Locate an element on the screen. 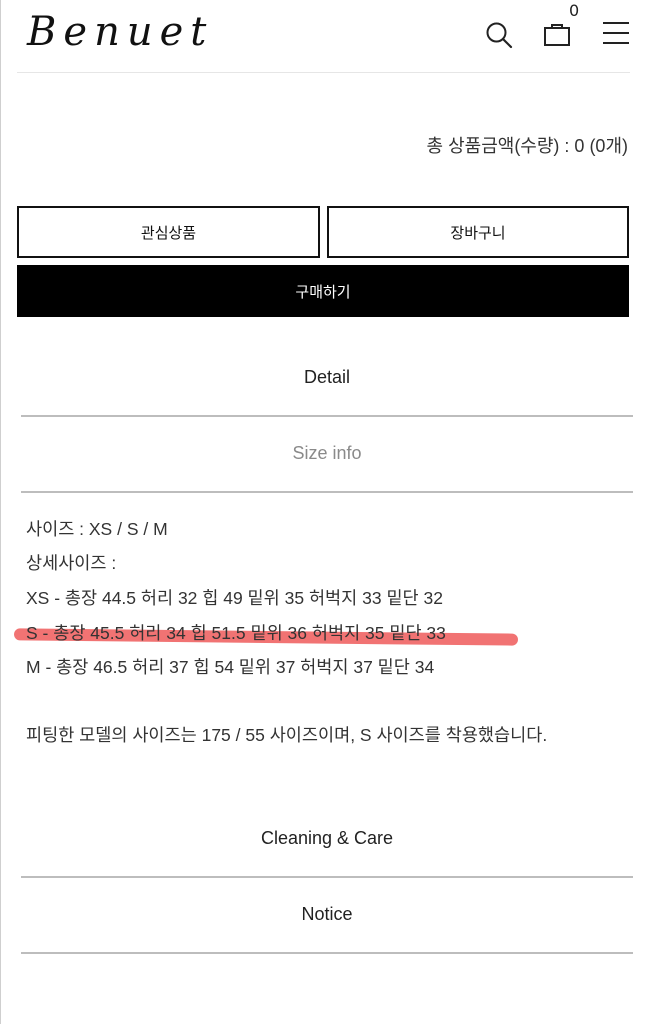  brand-logo: Benuet is located at coordinates (120, 32).